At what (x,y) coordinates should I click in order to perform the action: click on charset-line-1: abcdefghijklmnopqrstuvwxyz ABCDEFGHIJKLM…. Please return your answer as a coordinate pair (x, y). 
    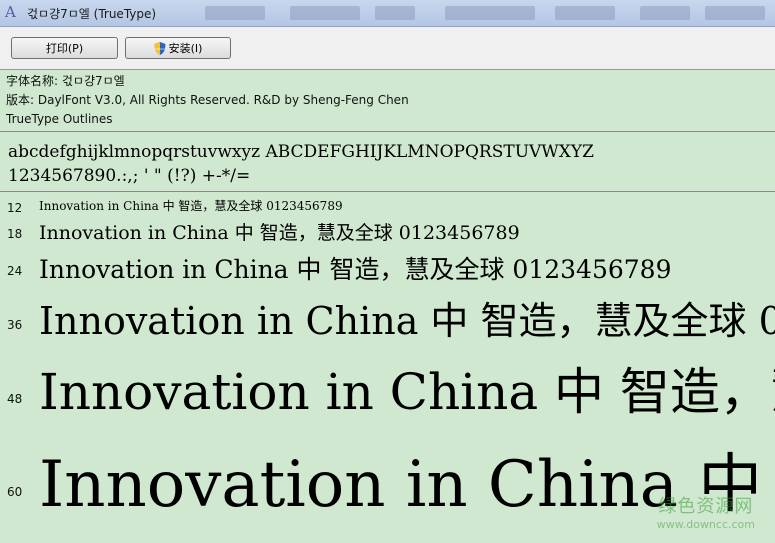
    Looking at the image, I should click on (301, 152).